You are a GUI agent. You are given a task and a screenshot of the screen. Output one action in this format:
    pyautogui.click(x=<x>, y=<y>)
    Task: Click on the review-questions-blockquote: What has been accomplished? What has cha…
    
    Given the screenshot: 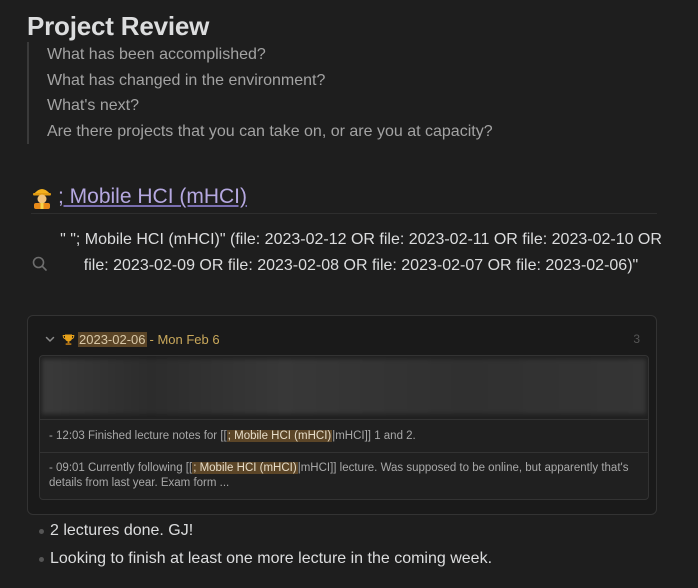 What is the action you would take?
    pyautogui.click(x=287, y=93)
    